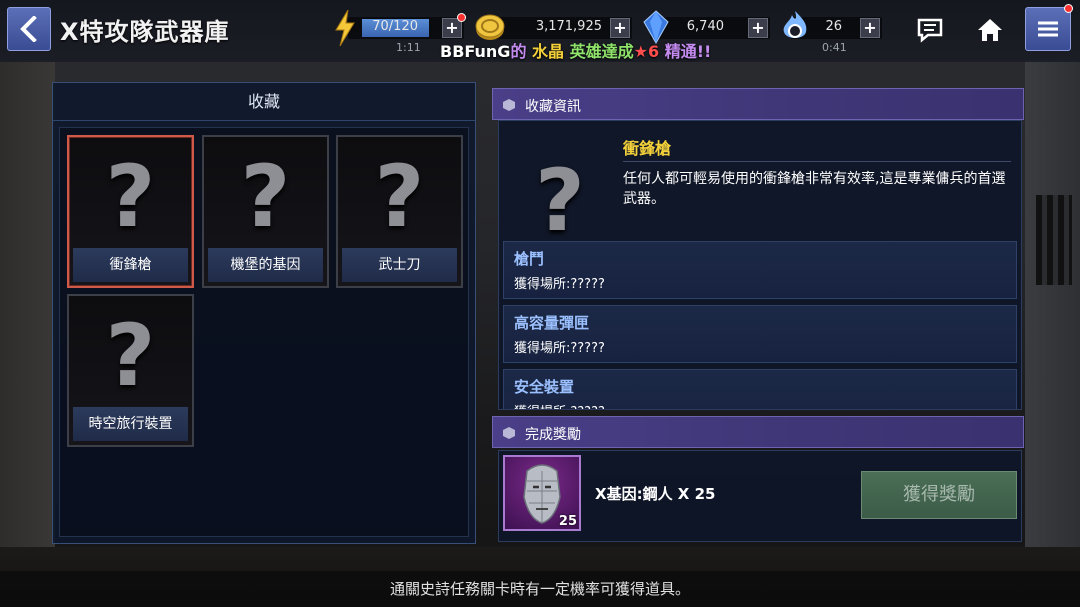 The width and height of the screenshot is (1080, 607). I want to click on item-name: 衝鋒槍, so click(647, 148).